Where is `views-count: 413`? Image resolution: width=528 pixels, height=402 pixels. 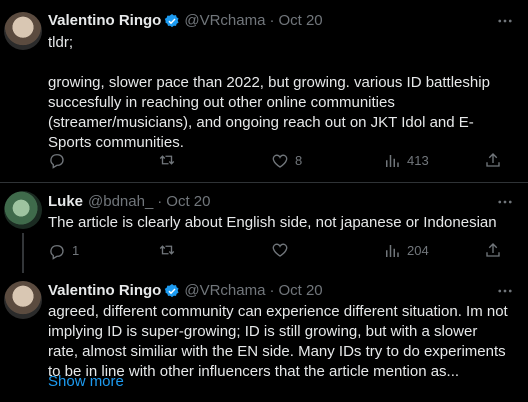 views-count: 413 is located at coordinates (418, 160).